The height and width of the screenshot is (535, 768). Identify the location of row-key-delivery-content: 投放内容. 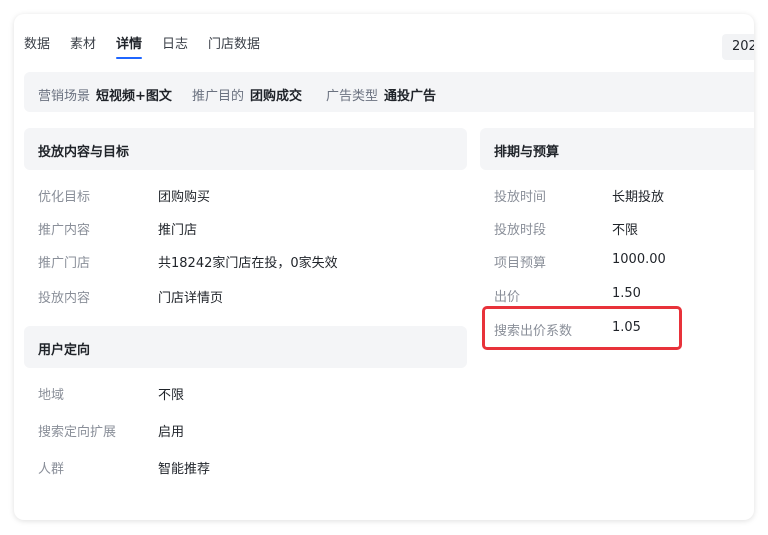
(64, 298).